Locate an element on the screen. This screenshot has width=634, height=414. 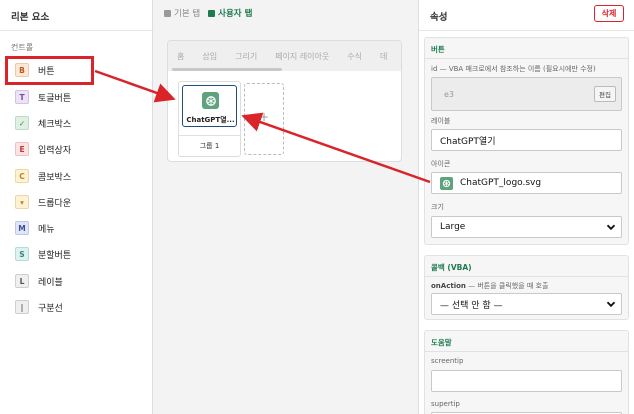
annotation-arrows is located at coordinates (262, 126).